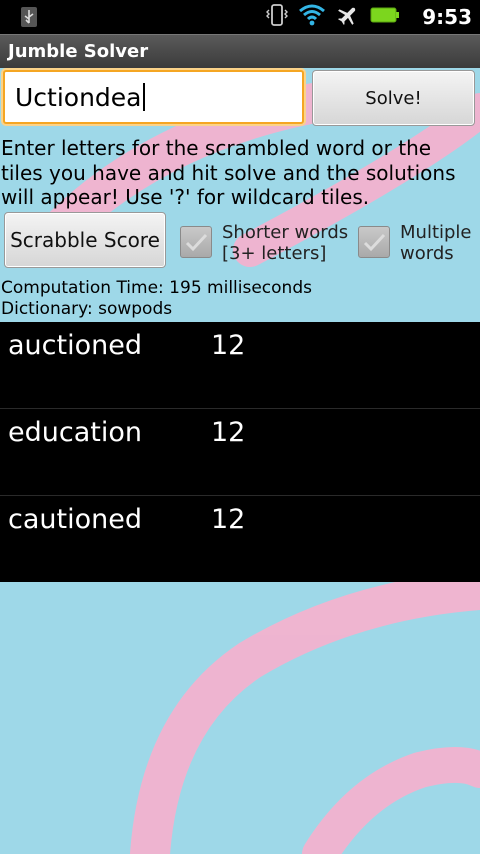 The image size is (480, 854). What do you see at coordinates (348, 17) in the screenshot?
I see `airplane-icon` at bounding box center [348, 17].